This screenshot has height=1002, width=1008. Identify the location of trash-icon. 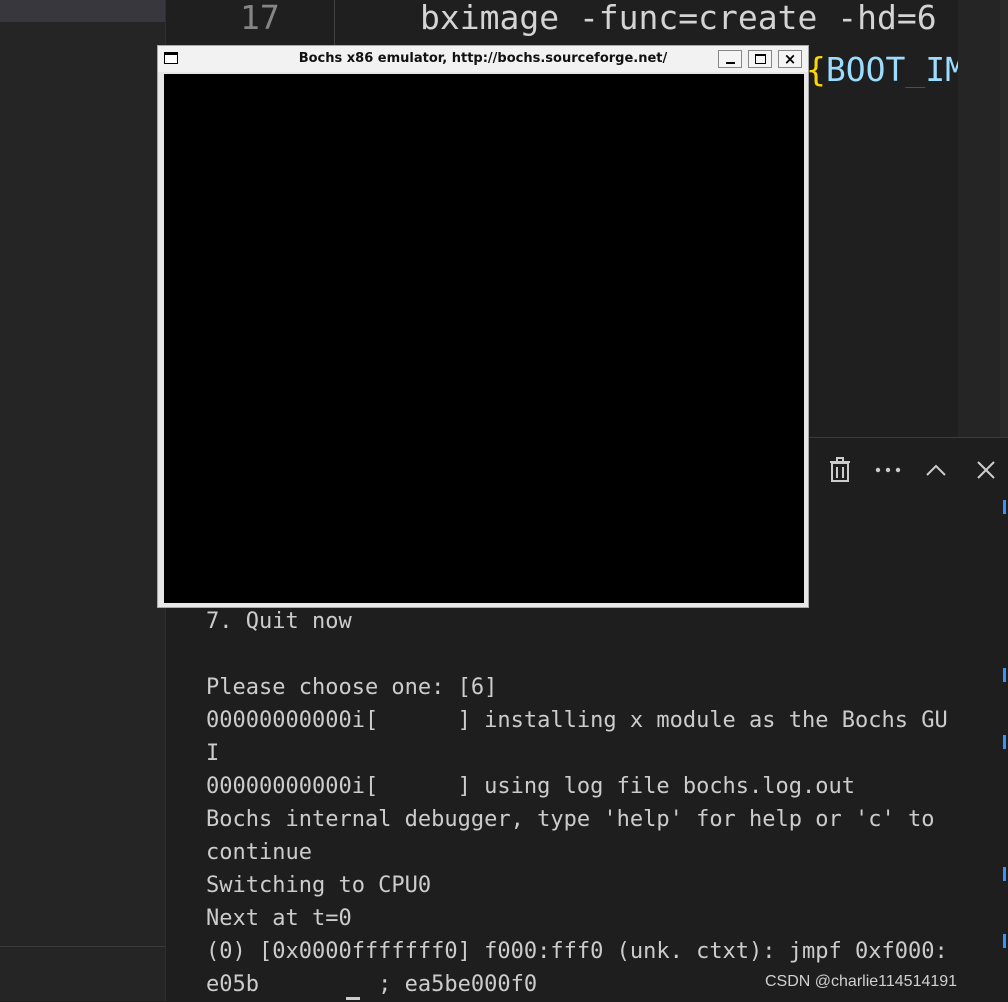
(840, 470).